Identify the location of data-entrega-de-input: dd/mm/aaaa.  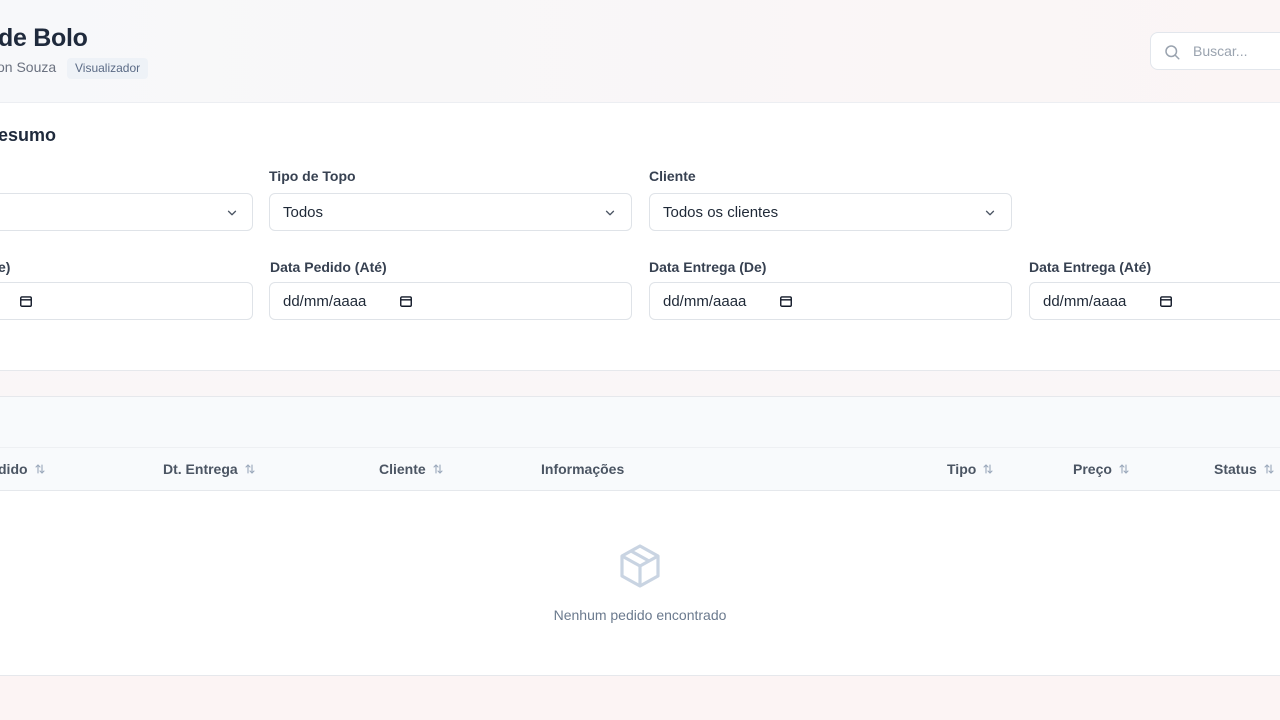
(830, 301).